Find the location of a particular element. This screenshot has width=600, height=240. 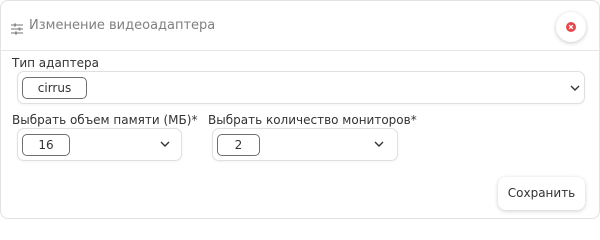

adapter-type-value: cirrus is located at coordinates (54, 88).